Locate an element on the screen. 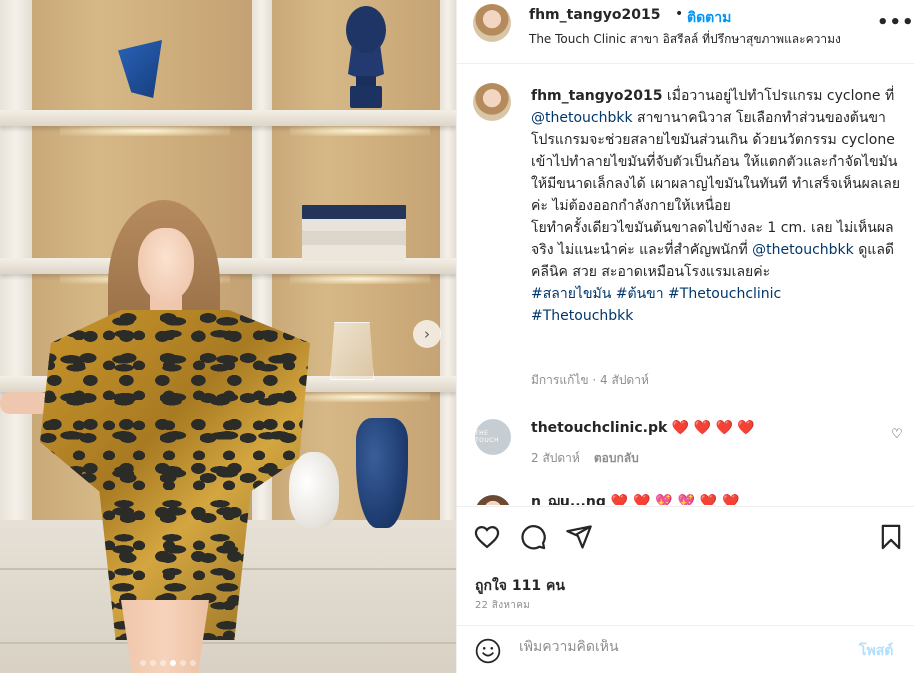 This screenshot has height=673, width=914. chevron-right-icon: › is located at coordinates (427, 334).